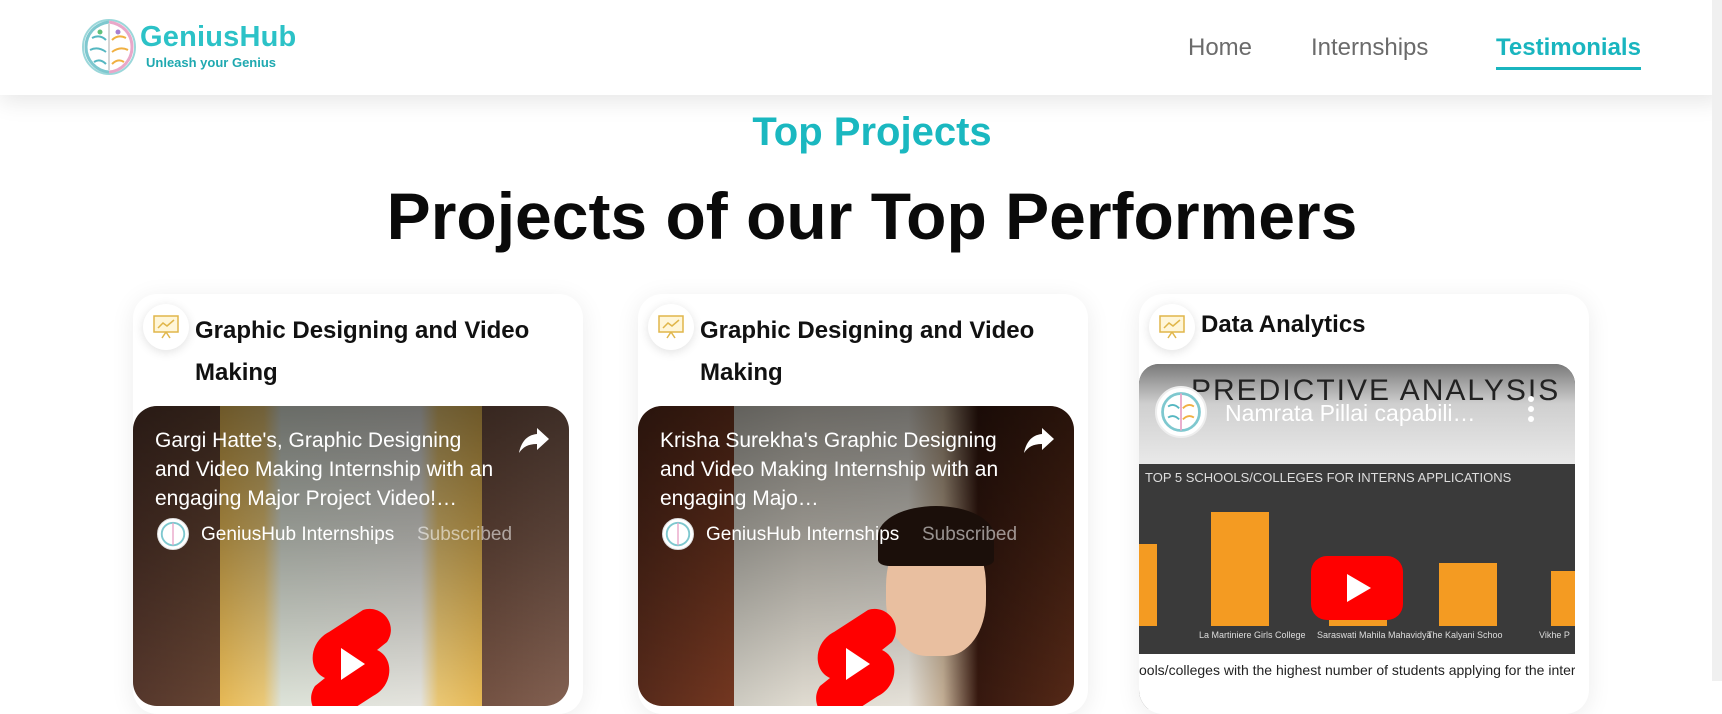  What do you see at coordinates (1369, 48) in the screenshot?
I see `nav-link-internships: Internships` at bounding box center [1369, 48].